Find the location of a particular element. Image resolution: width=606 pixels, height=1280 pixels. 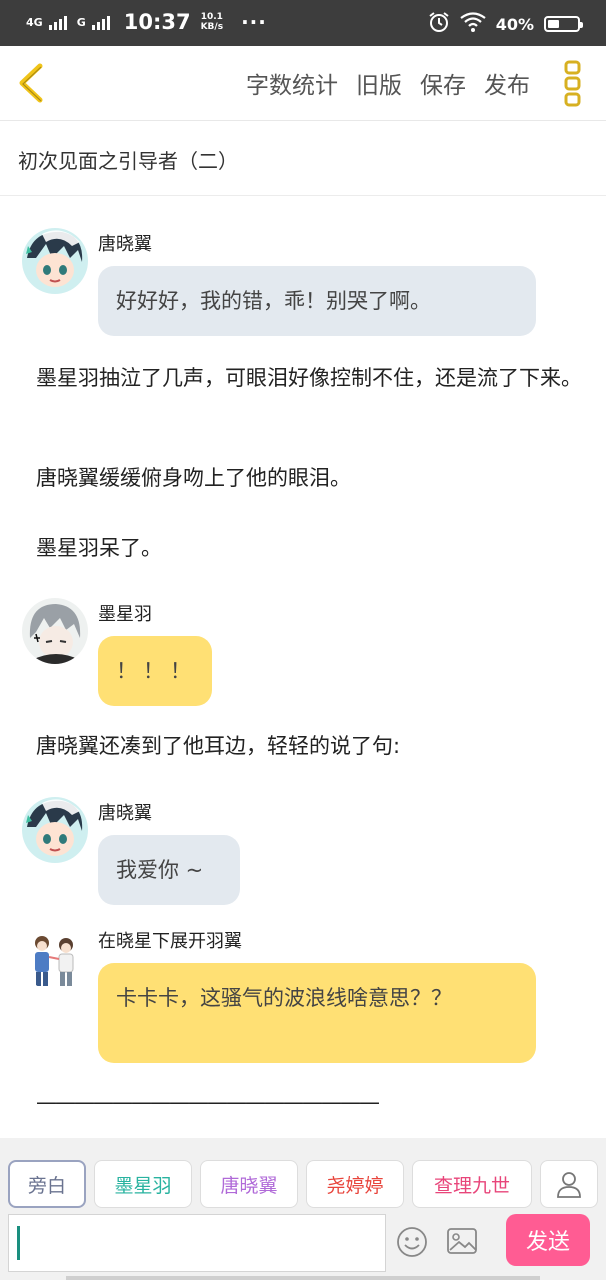

speed-unit: KB/s is located at coordinates (212, 27).